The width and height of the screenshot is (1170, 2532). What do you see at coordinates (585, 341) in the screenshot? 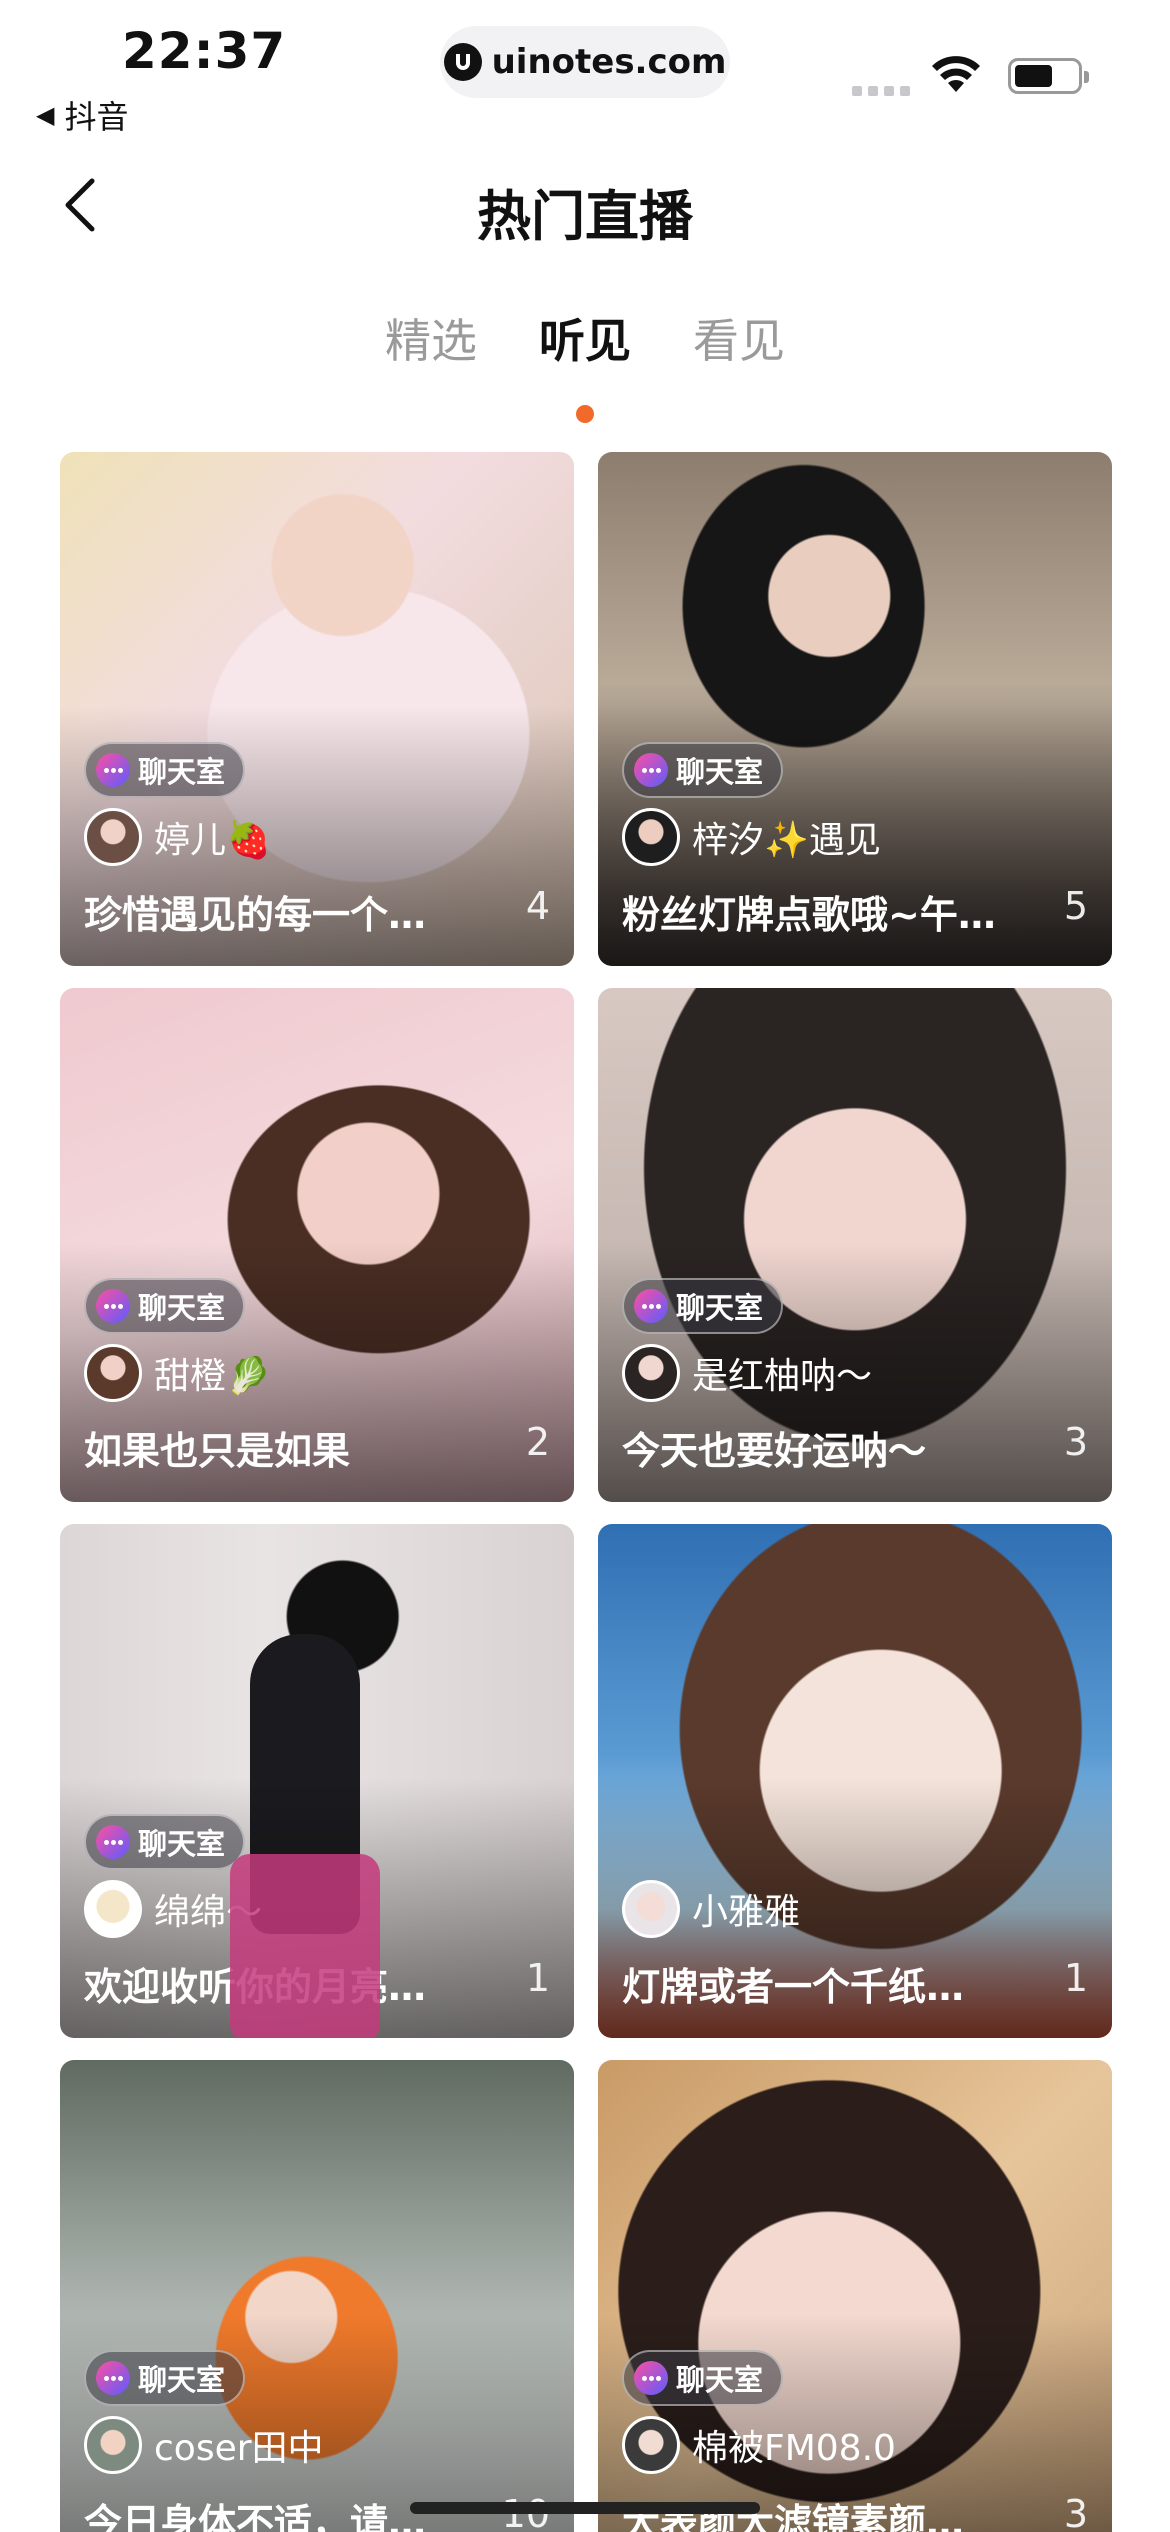
I see `tab-listen-label: 听见` at bounding box center [585, 341].